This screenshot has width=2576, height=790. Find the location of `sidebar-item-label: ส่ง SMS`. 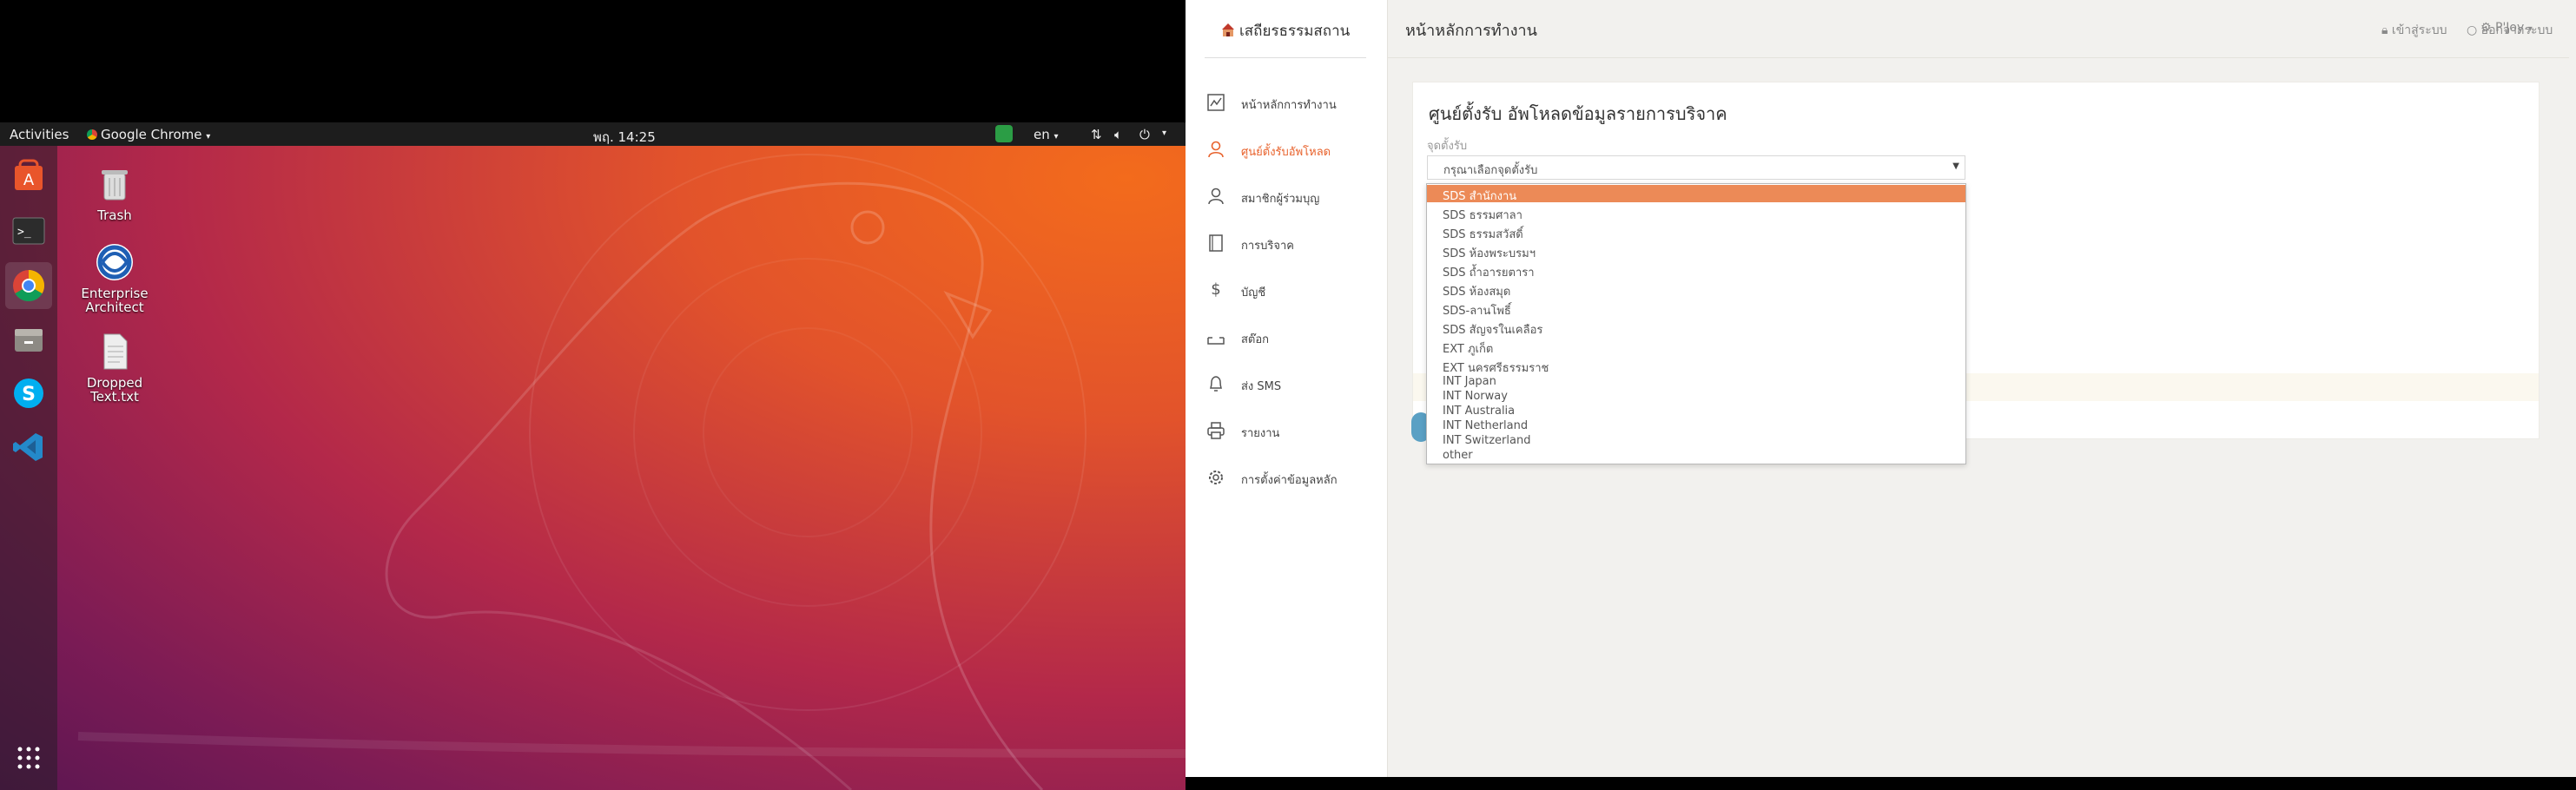

sidebar-item-label: ส่ง SMS is located at coordinates (1261, 386).